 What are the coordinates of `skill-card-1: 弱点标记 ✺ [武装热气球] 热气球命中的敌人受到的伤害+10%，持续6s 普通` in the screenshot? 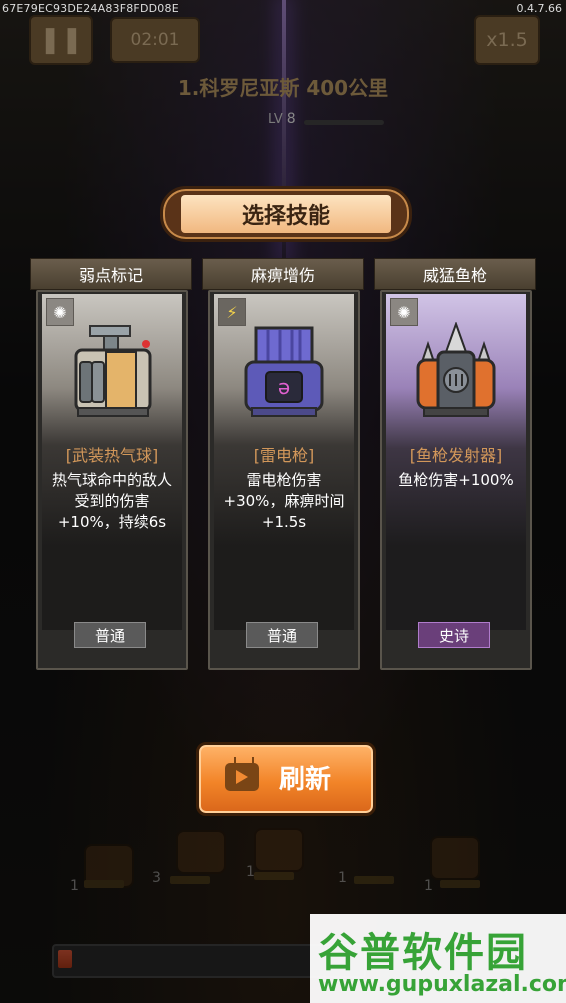 It's located at (111, 464).